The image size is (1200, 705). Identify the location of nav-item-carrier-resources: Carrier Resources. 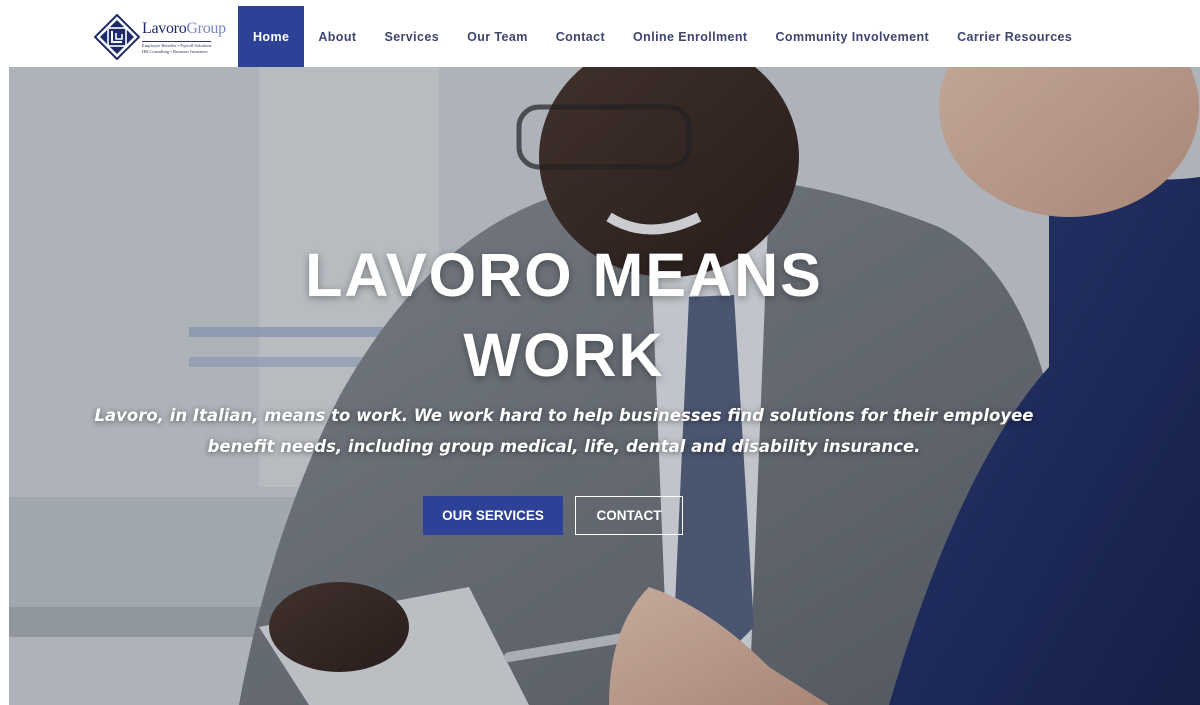
(1014, 36).